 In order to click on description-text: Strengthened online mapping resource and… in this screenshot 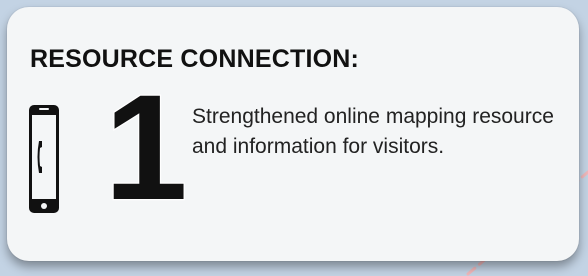, I will do `click(373, 131)`.